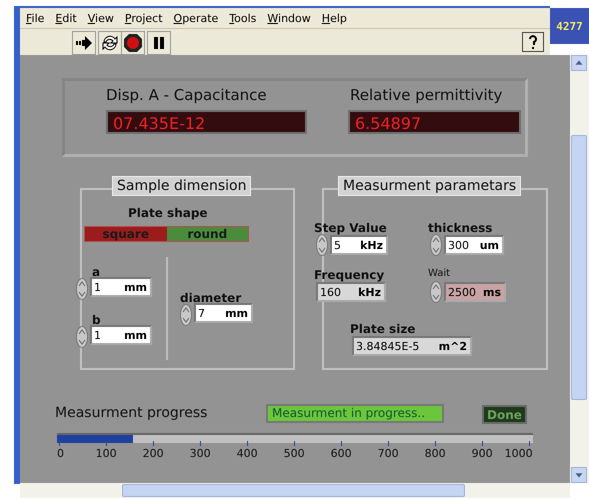 This screenshot has height=500, width=589. I want to click on scale-label: 500, so click(294, 453).